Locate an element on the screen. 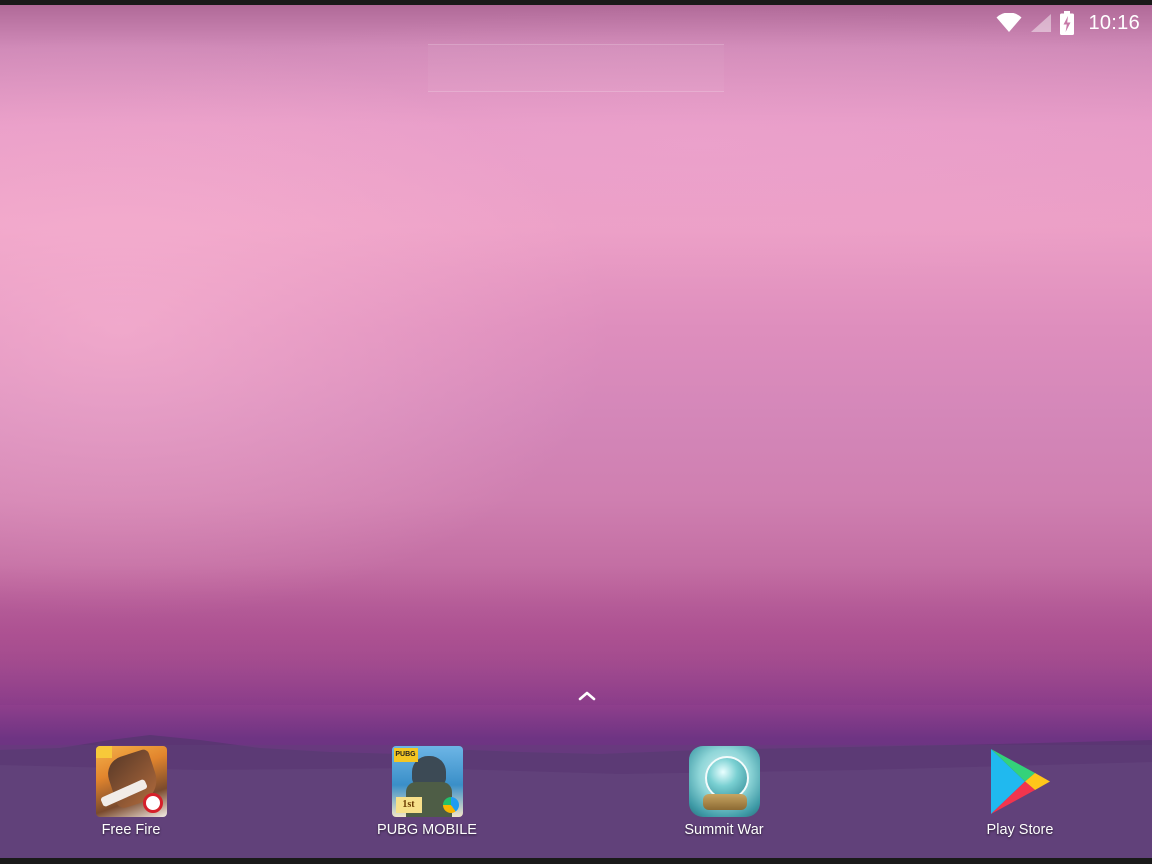 Image resolution: width=1152 pixels, height=864 pixels. play-store-icon is located at coordinates (1020, 781).